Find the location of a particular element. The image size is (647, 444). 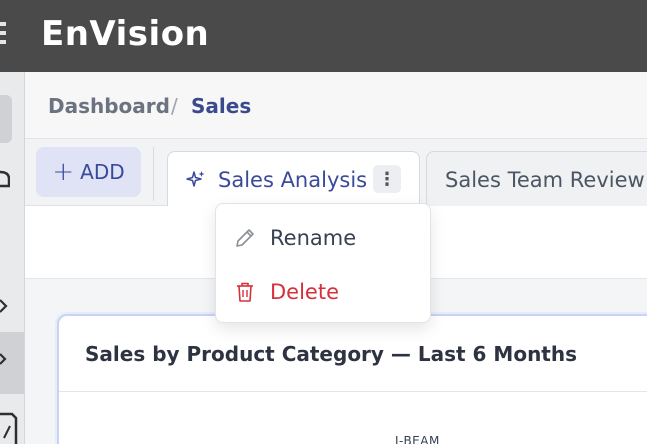

divider is located at coordinates (153, 174).